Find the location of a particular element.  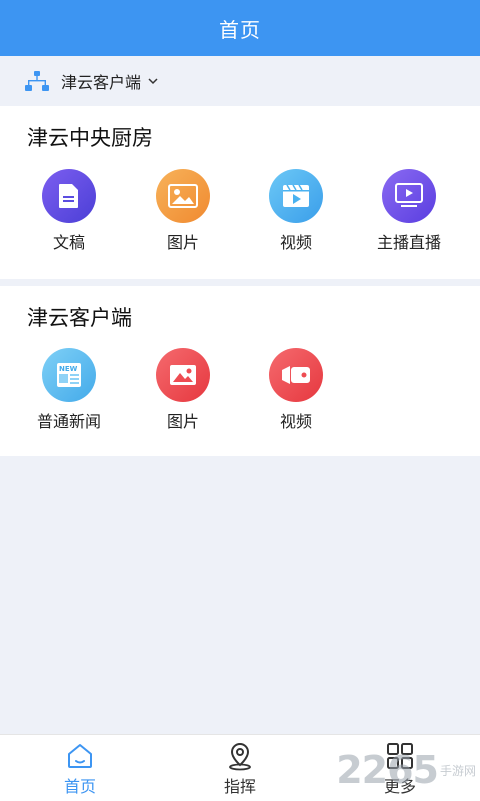

chevron-down-icon is located at coordinates (153, 81).